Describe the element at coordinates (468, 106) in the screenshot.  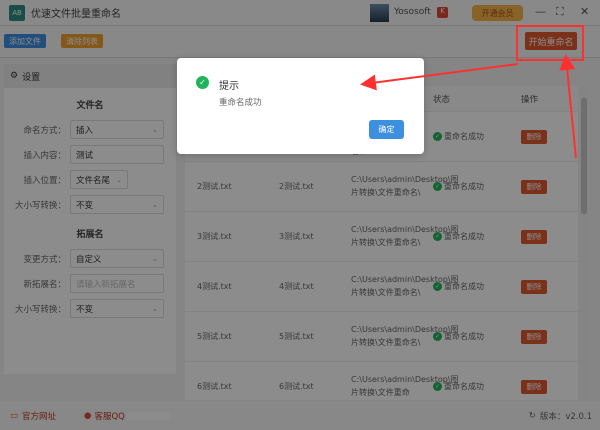
I see `annotation-arrows` at that location.